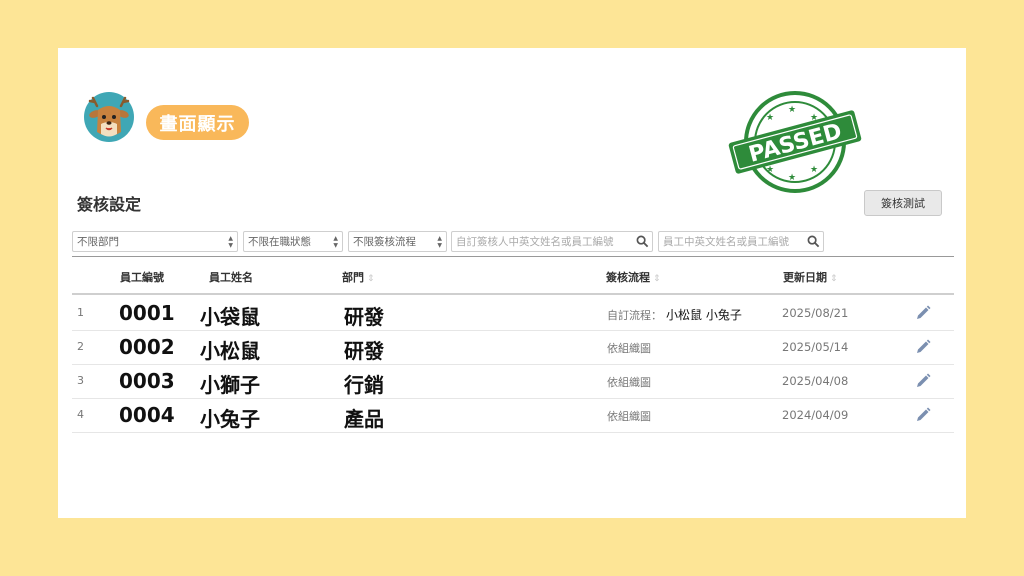  What do you see at coordinates (80, 414) in the screenshot?
I see `row-index: 4` at bounding box center [80, 414].